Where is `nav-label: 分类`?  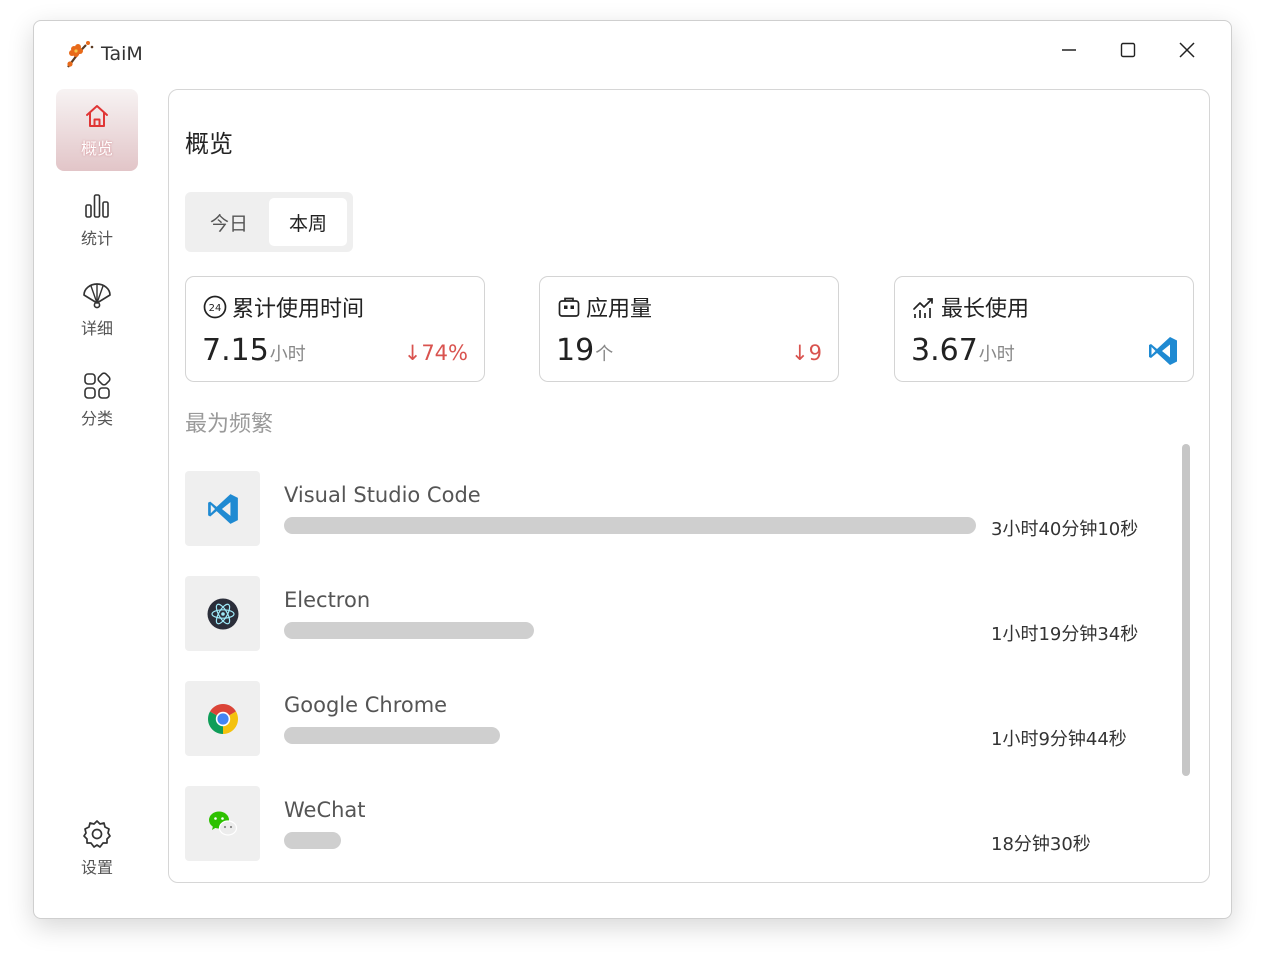
nav-label: 分类 is located at coordinates (96, 418).